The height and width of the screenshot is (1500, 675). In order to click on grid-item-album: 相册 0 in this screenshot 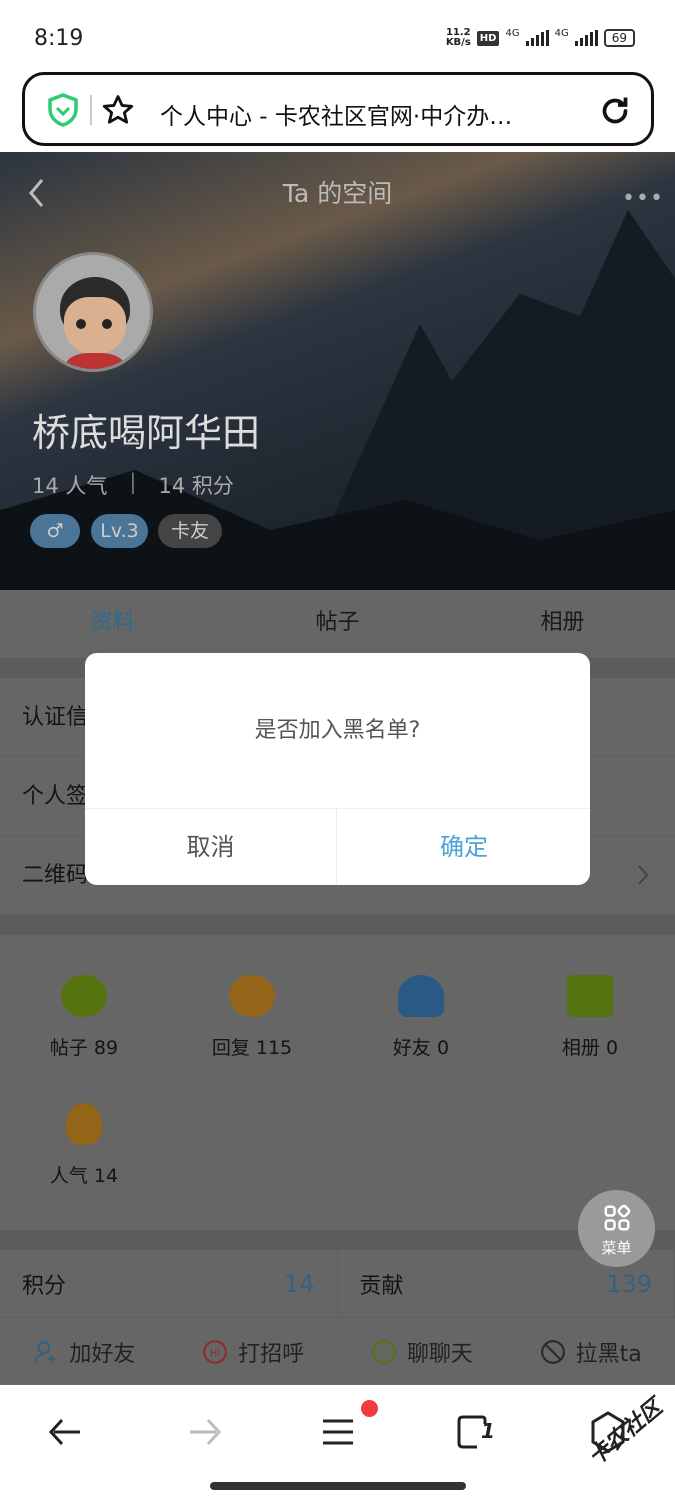, I will do `click(590, 1017)`.